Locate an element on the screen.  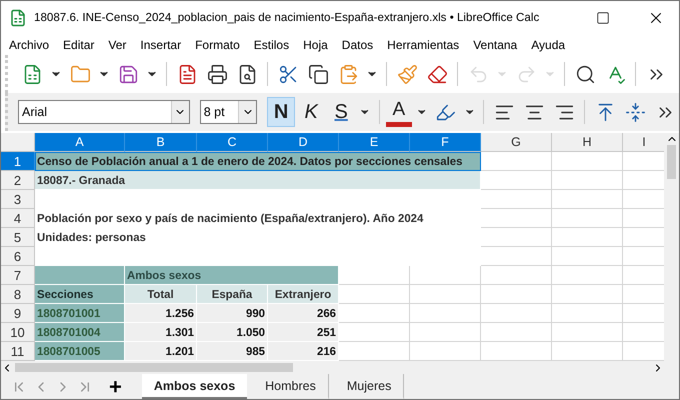
table-cell: 1808701005 is located at coordinates (80, 351).